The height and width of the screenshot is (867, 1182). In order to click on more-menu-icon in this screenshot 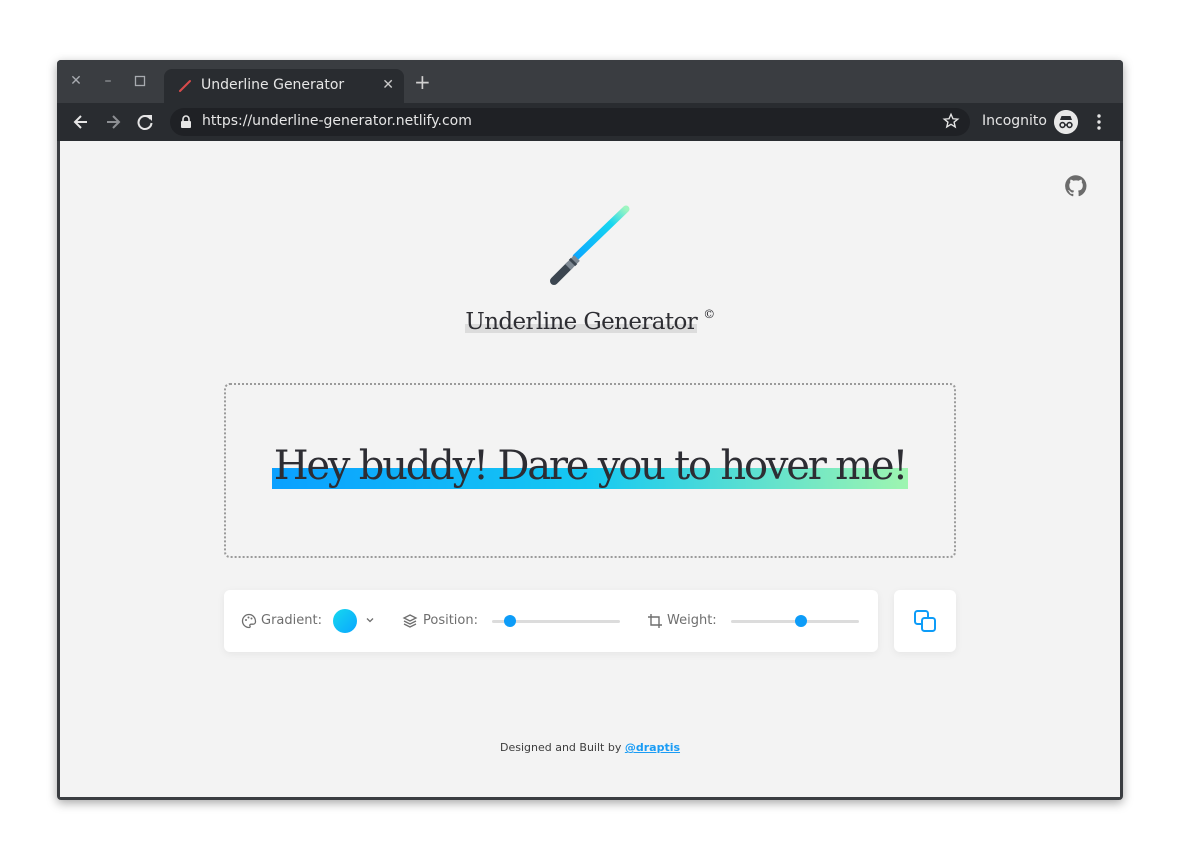, I will do `click(1099, 122)`.